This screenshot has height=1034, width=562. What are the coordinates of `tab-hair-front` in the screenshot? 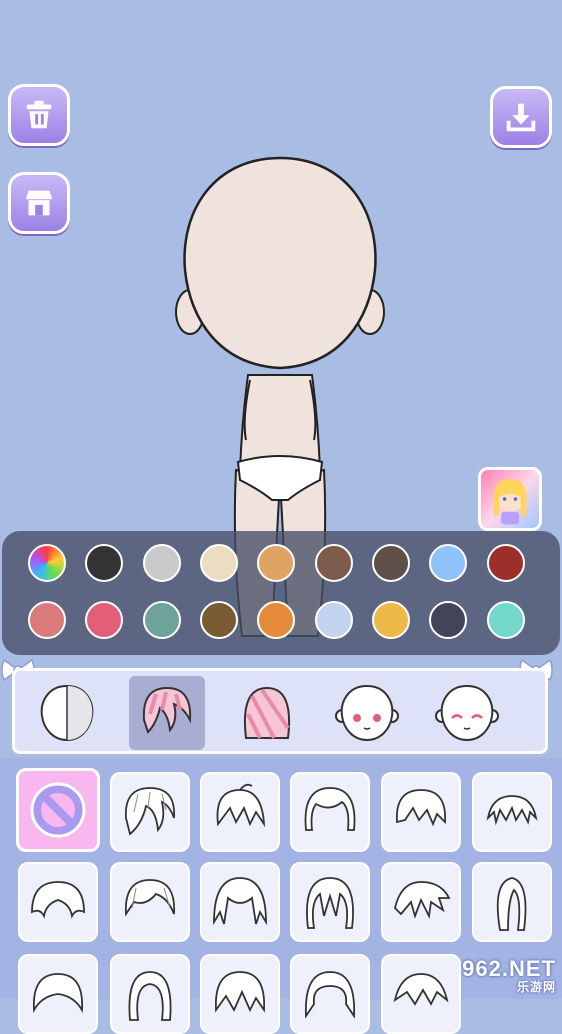 It's located at (167, 713).